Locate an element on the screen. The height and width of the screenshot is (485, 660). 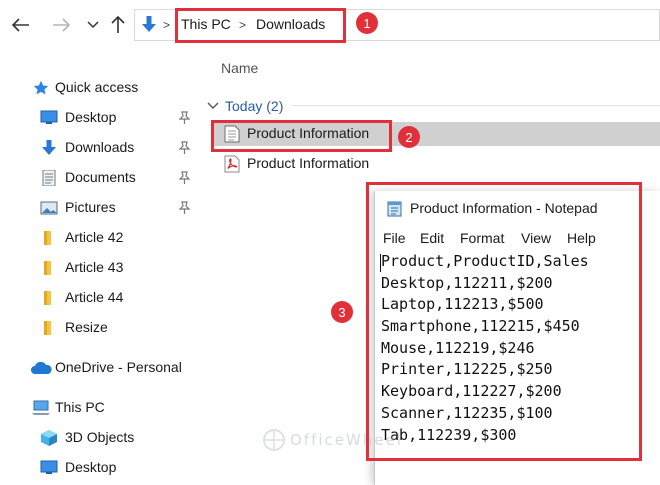
cube-icon is located at coordinates (49, 438).